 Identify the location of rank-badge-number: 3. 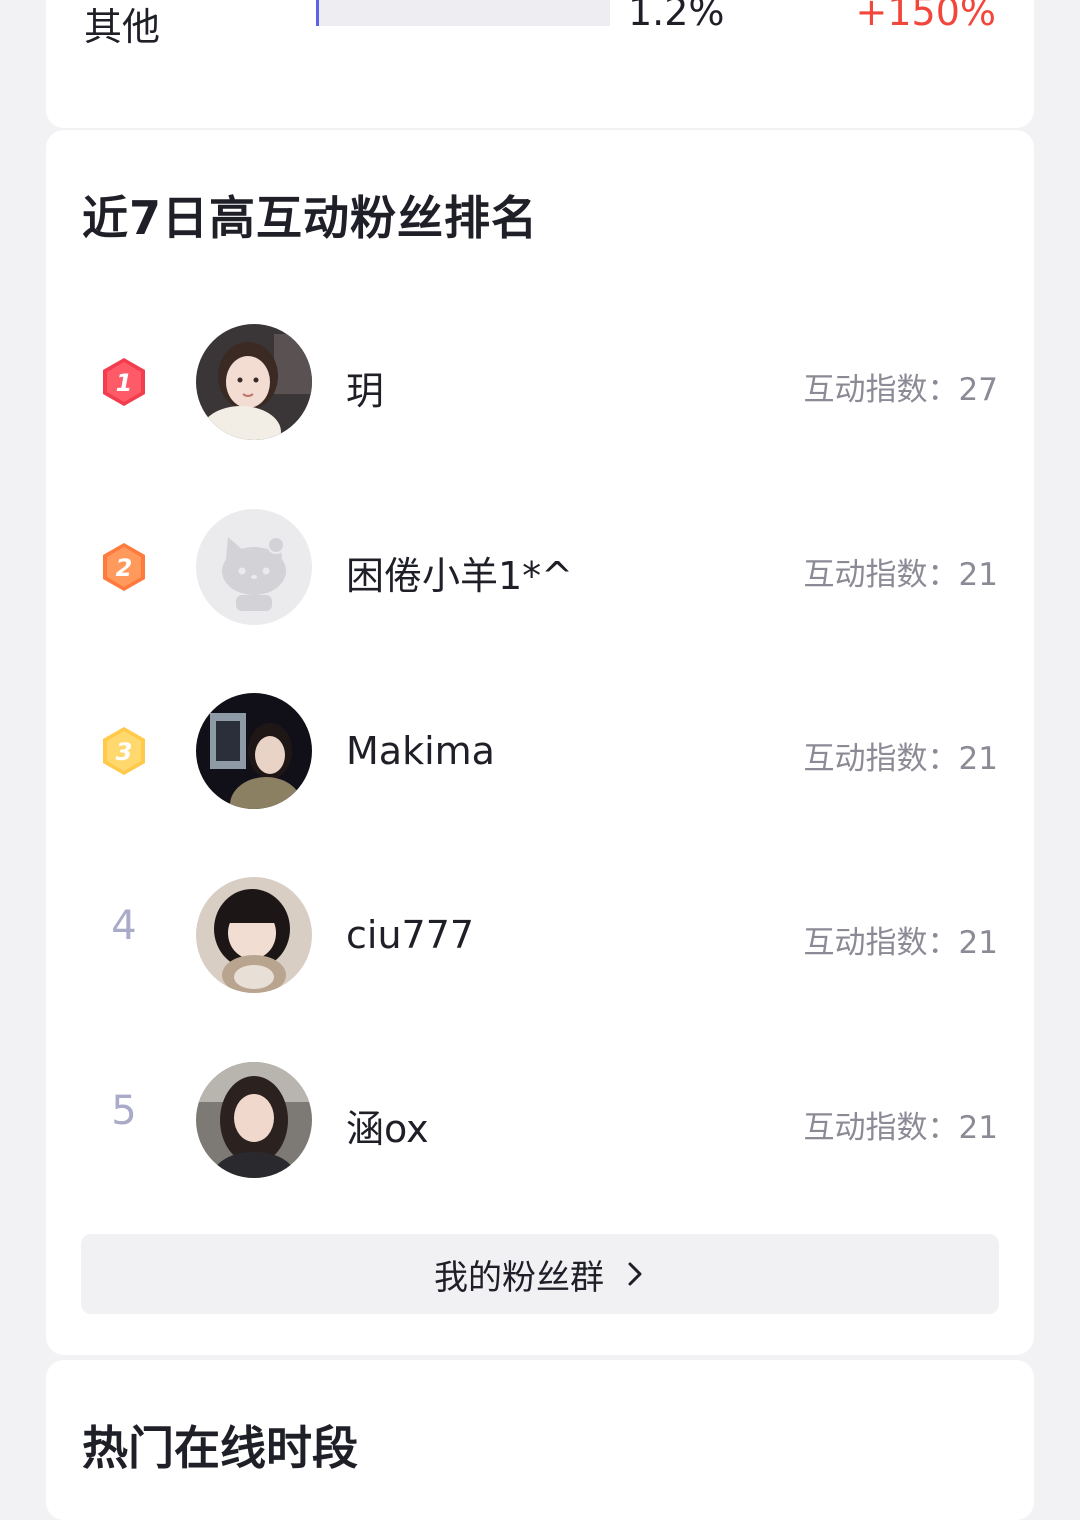
(124, 752).